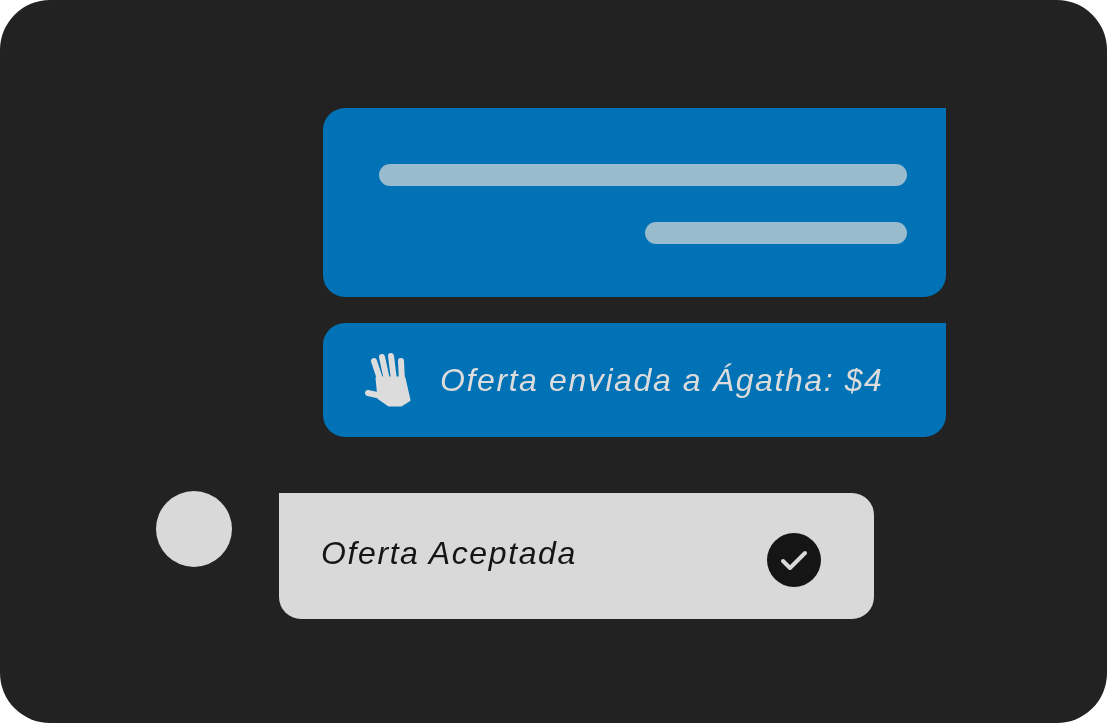 Image resolution: width=1107 pixels, height=723 pixels. Describe the element at coordinates (662, 380) in the screenshot. I see `offer-message: Oferta enviada a Ágatha: $4` at that location.